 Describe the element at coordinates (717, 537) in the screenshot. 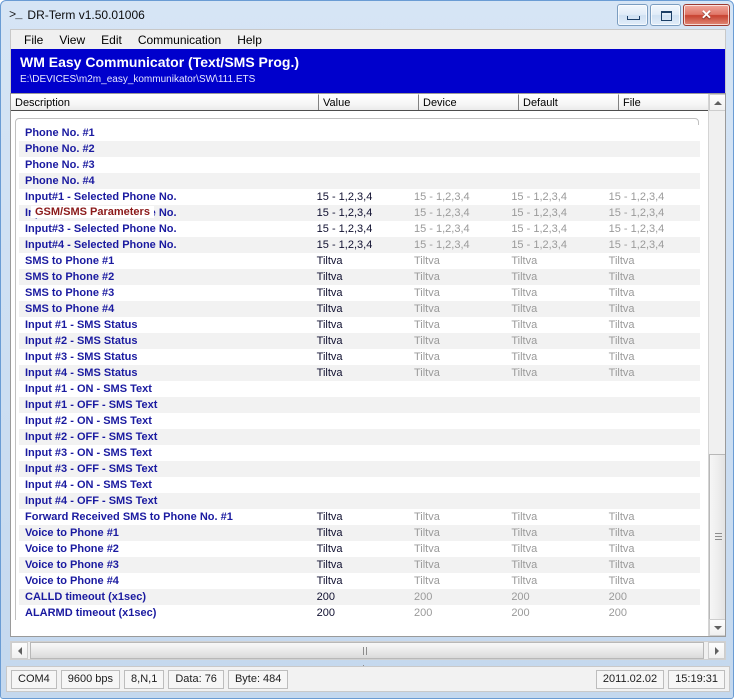

I see `vertical-scroll-thumb` at that location.